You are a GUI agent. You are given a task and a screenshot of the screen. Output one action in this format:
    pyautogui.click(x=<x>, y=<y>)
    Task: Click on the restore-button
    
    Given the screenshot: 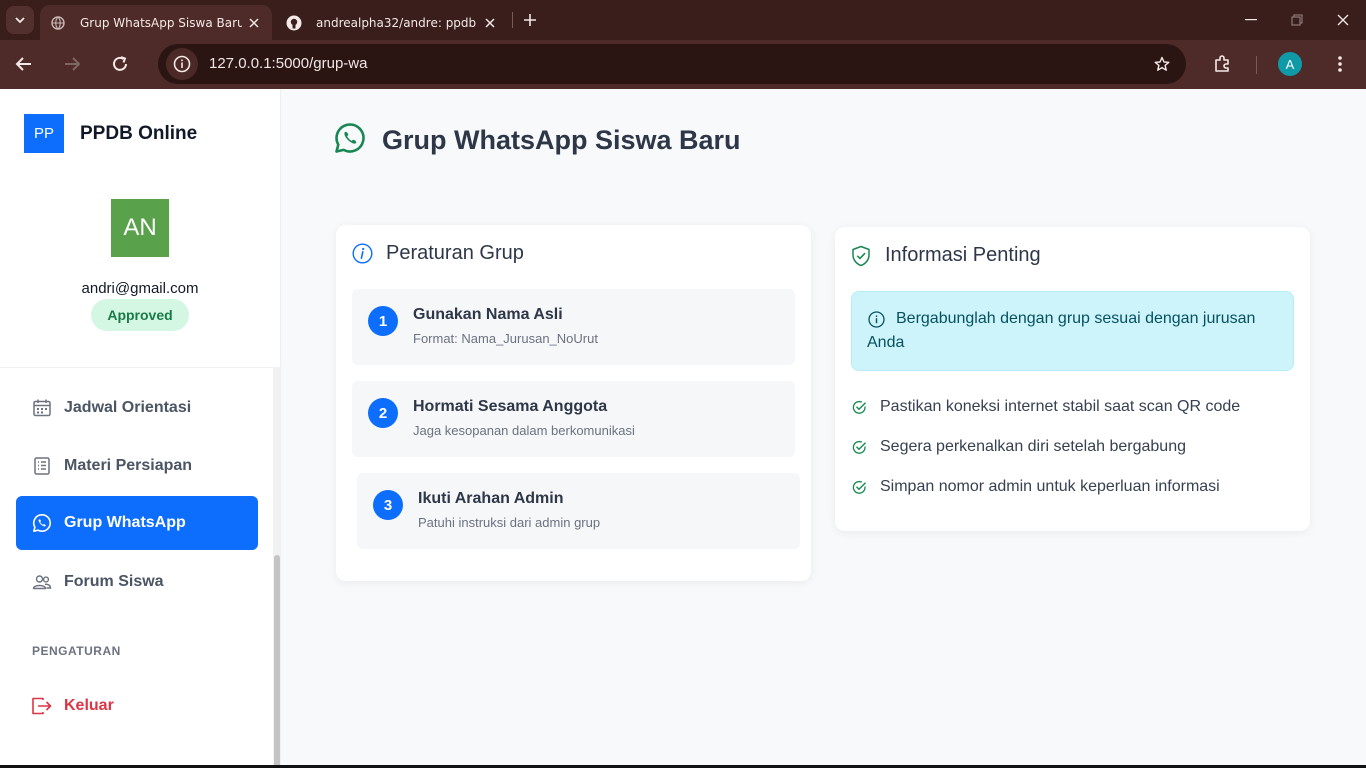 What is the action you would take?
    pyautogui.click(x=1297, y=20)
    